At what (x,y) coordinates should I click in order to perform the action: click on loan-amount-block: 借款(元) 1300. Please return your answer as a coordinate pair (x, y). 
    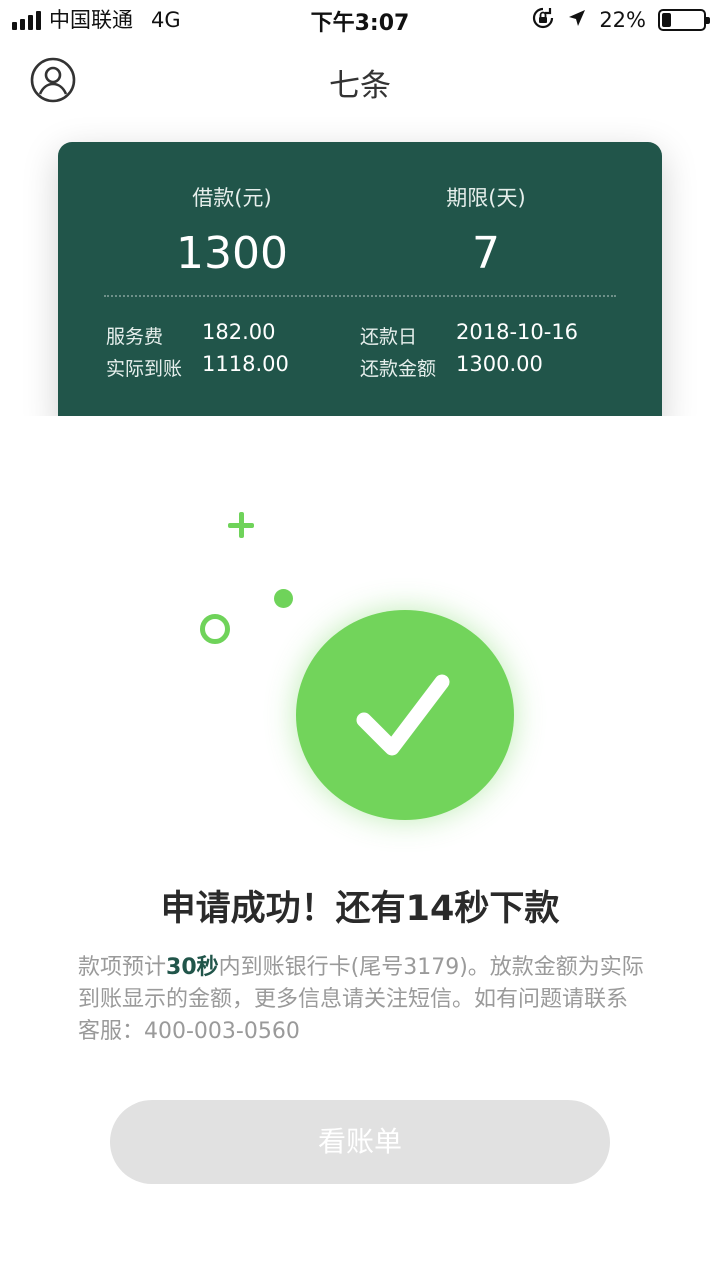
    Looking at the image, I should click on (232, 230).